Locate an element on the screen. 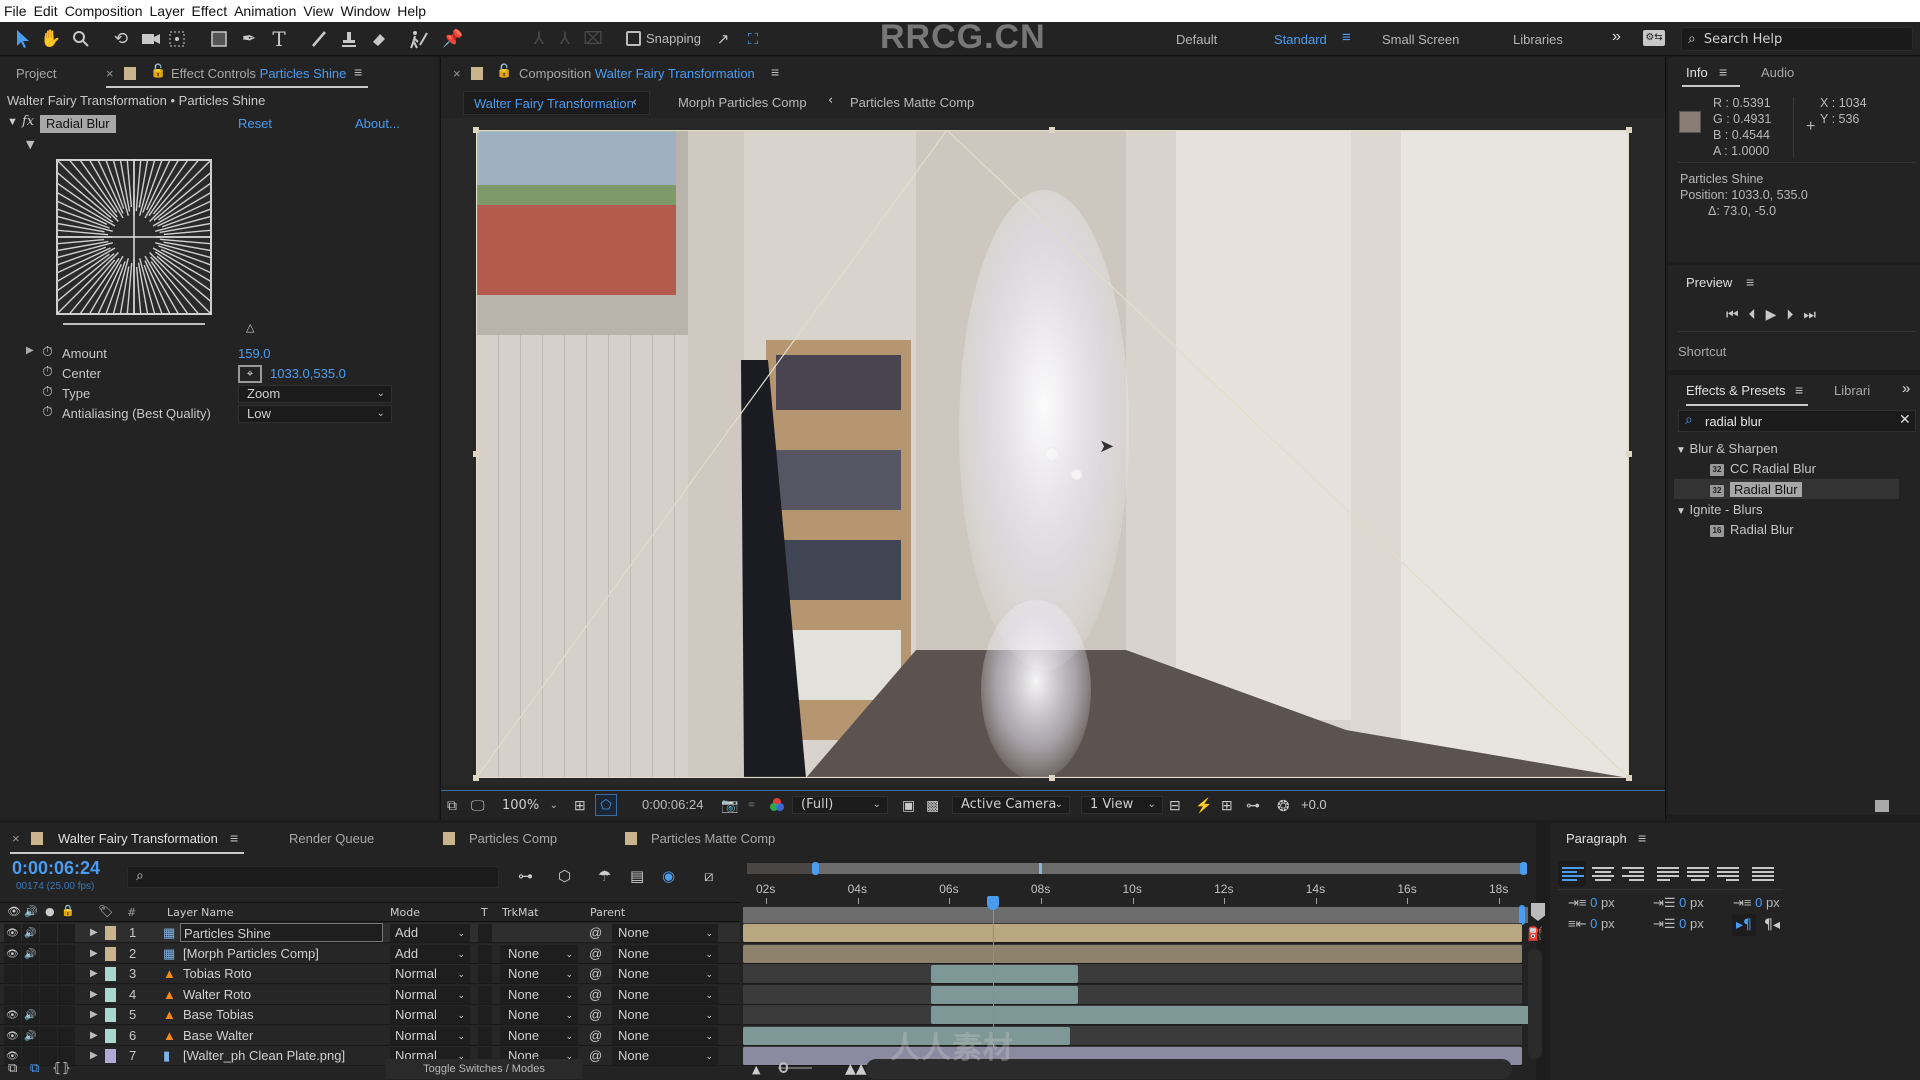  motion-blur-icon: ◉ is located at coordinates (668, 876).